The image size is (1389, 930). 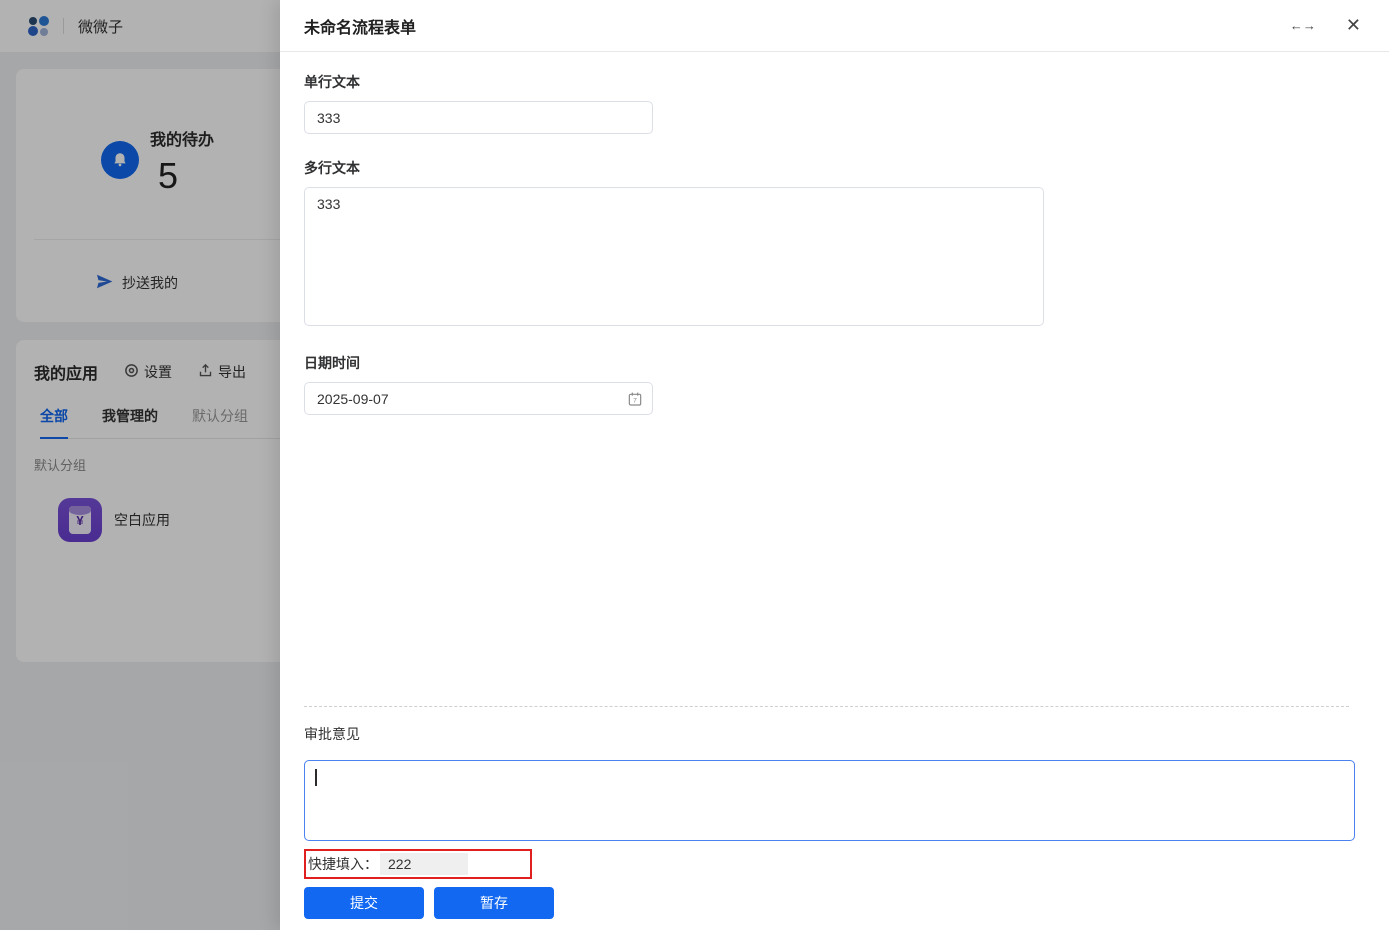 I want to click on single-text-input, so click(x=478, y=117).